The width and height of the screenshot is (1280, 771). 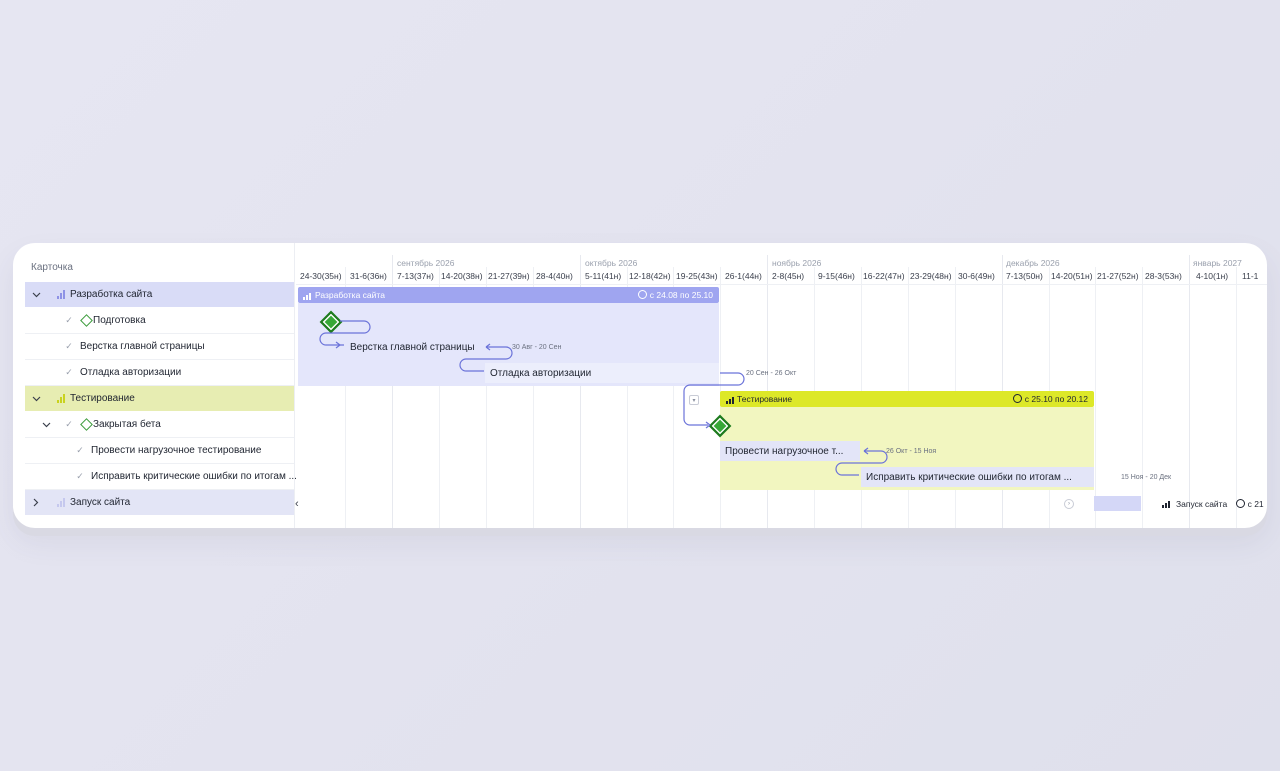 What do you see at coordinates (743, 276) in the screenshot?
I see `week-label: 26-1(44н)` at bounding box center [743, 276].